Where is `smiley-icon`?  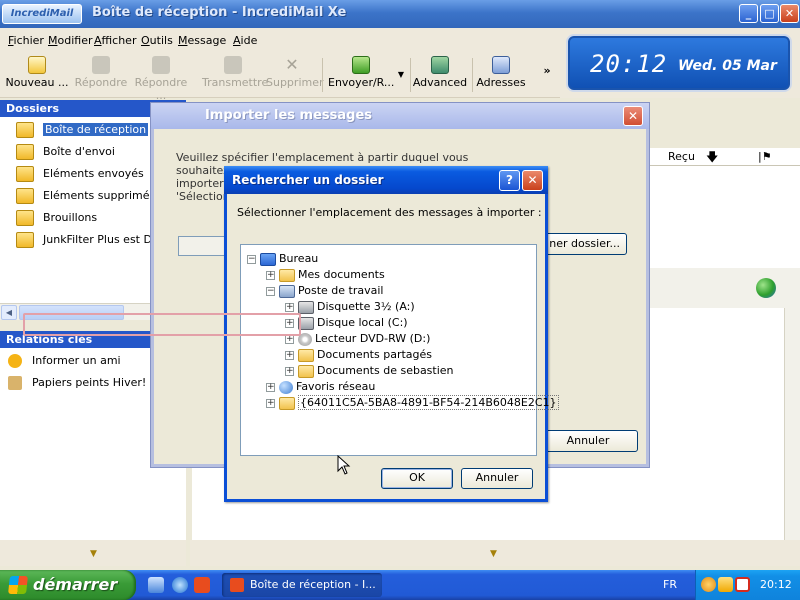
smiley-icon is located at coordinates (15, 361).